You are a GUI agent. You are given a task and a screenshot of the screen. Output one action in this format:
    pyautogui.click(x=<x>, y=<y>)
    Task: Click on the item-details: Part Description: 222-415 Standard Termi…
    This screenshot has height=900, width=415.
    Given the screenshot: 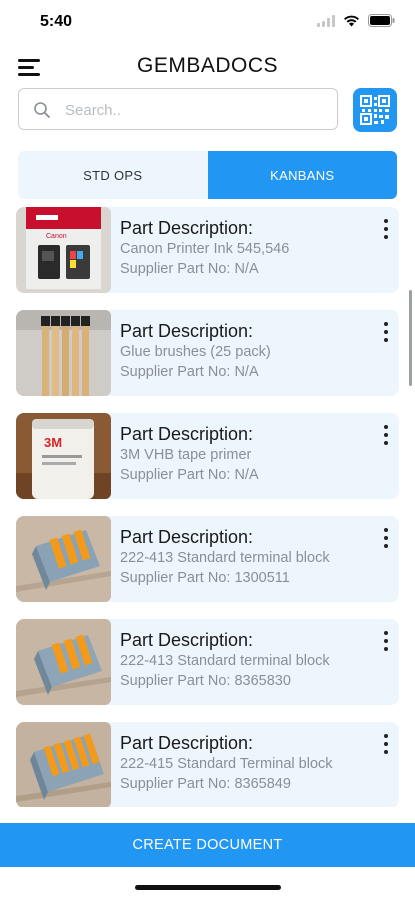 What is the action you would take?
    pyautogui.click(x=244, y=763)
    